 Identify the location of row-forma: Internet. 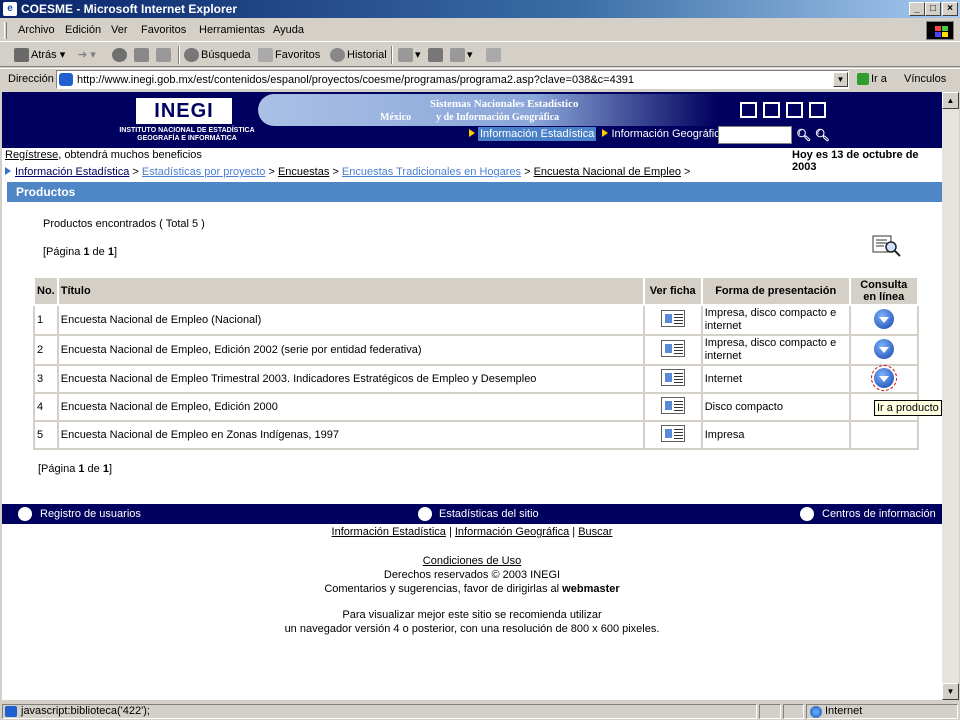
(775, 379).